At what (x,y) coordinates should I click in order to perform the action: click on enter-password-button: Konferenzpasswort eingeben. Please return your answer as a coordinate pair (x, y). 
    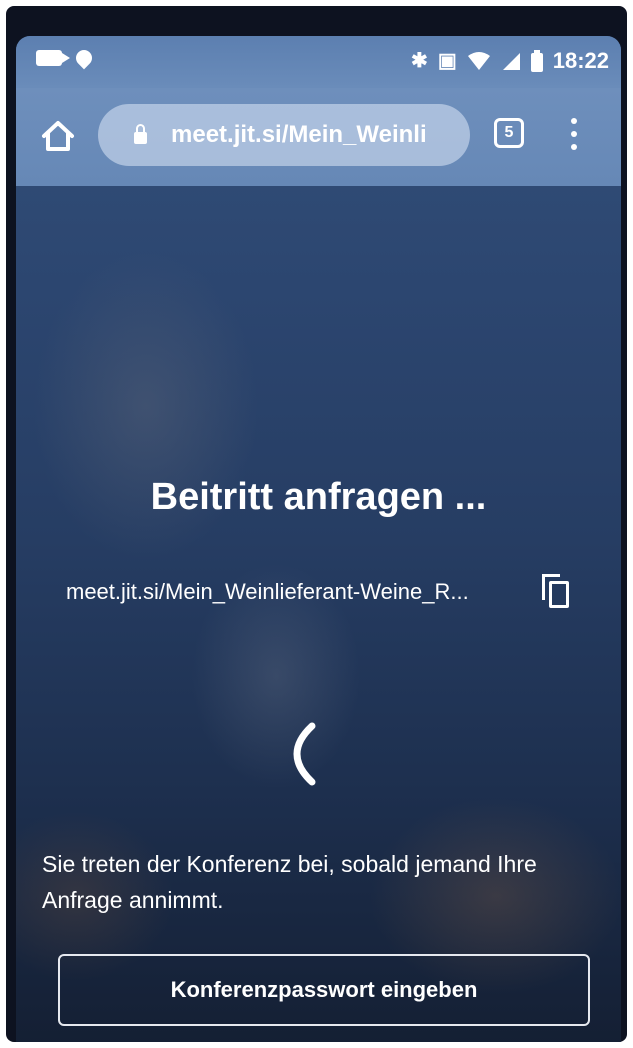
    Looking at the image, I should click on (324, 990).